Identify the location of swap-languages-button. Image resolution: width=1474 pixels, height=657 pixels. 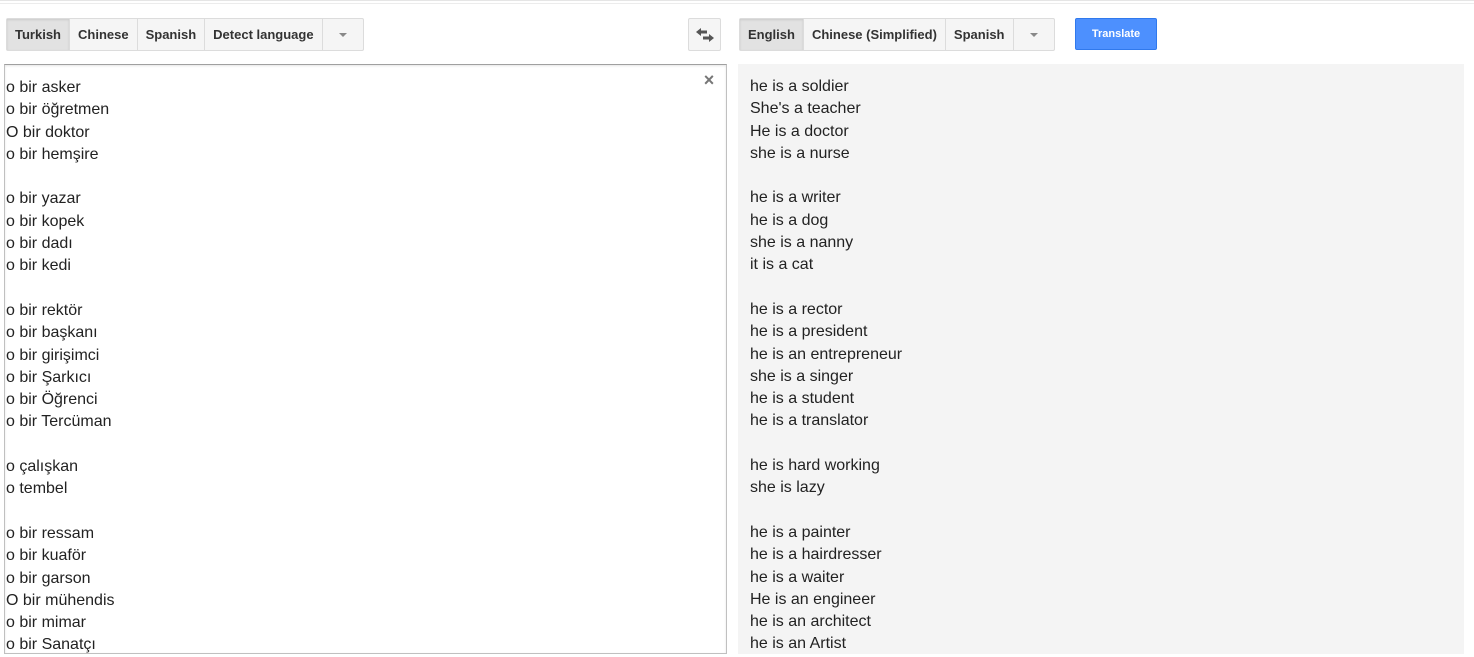
(704, 34).